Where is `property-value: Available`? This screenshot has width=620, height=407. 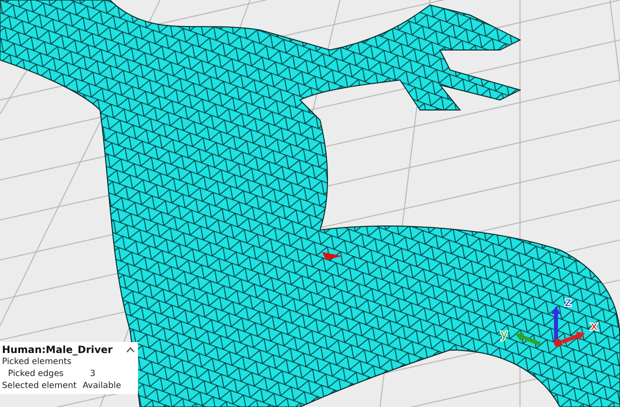
property-value: Available is located at coordinates (102, 386).